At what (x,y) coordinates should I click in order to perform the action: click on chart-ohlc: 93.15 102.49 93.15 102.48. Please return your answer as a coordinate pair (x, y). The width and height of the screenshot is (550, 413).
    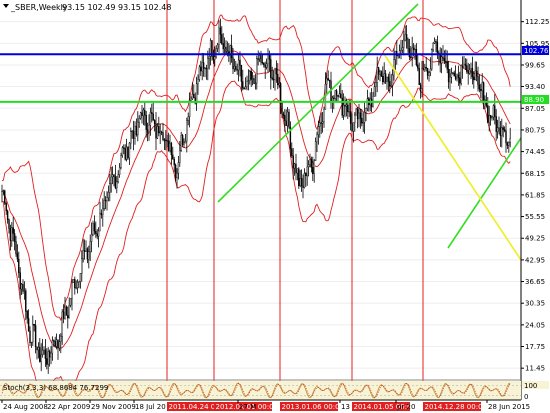
    Looking at the image, I should click on (116, 7).